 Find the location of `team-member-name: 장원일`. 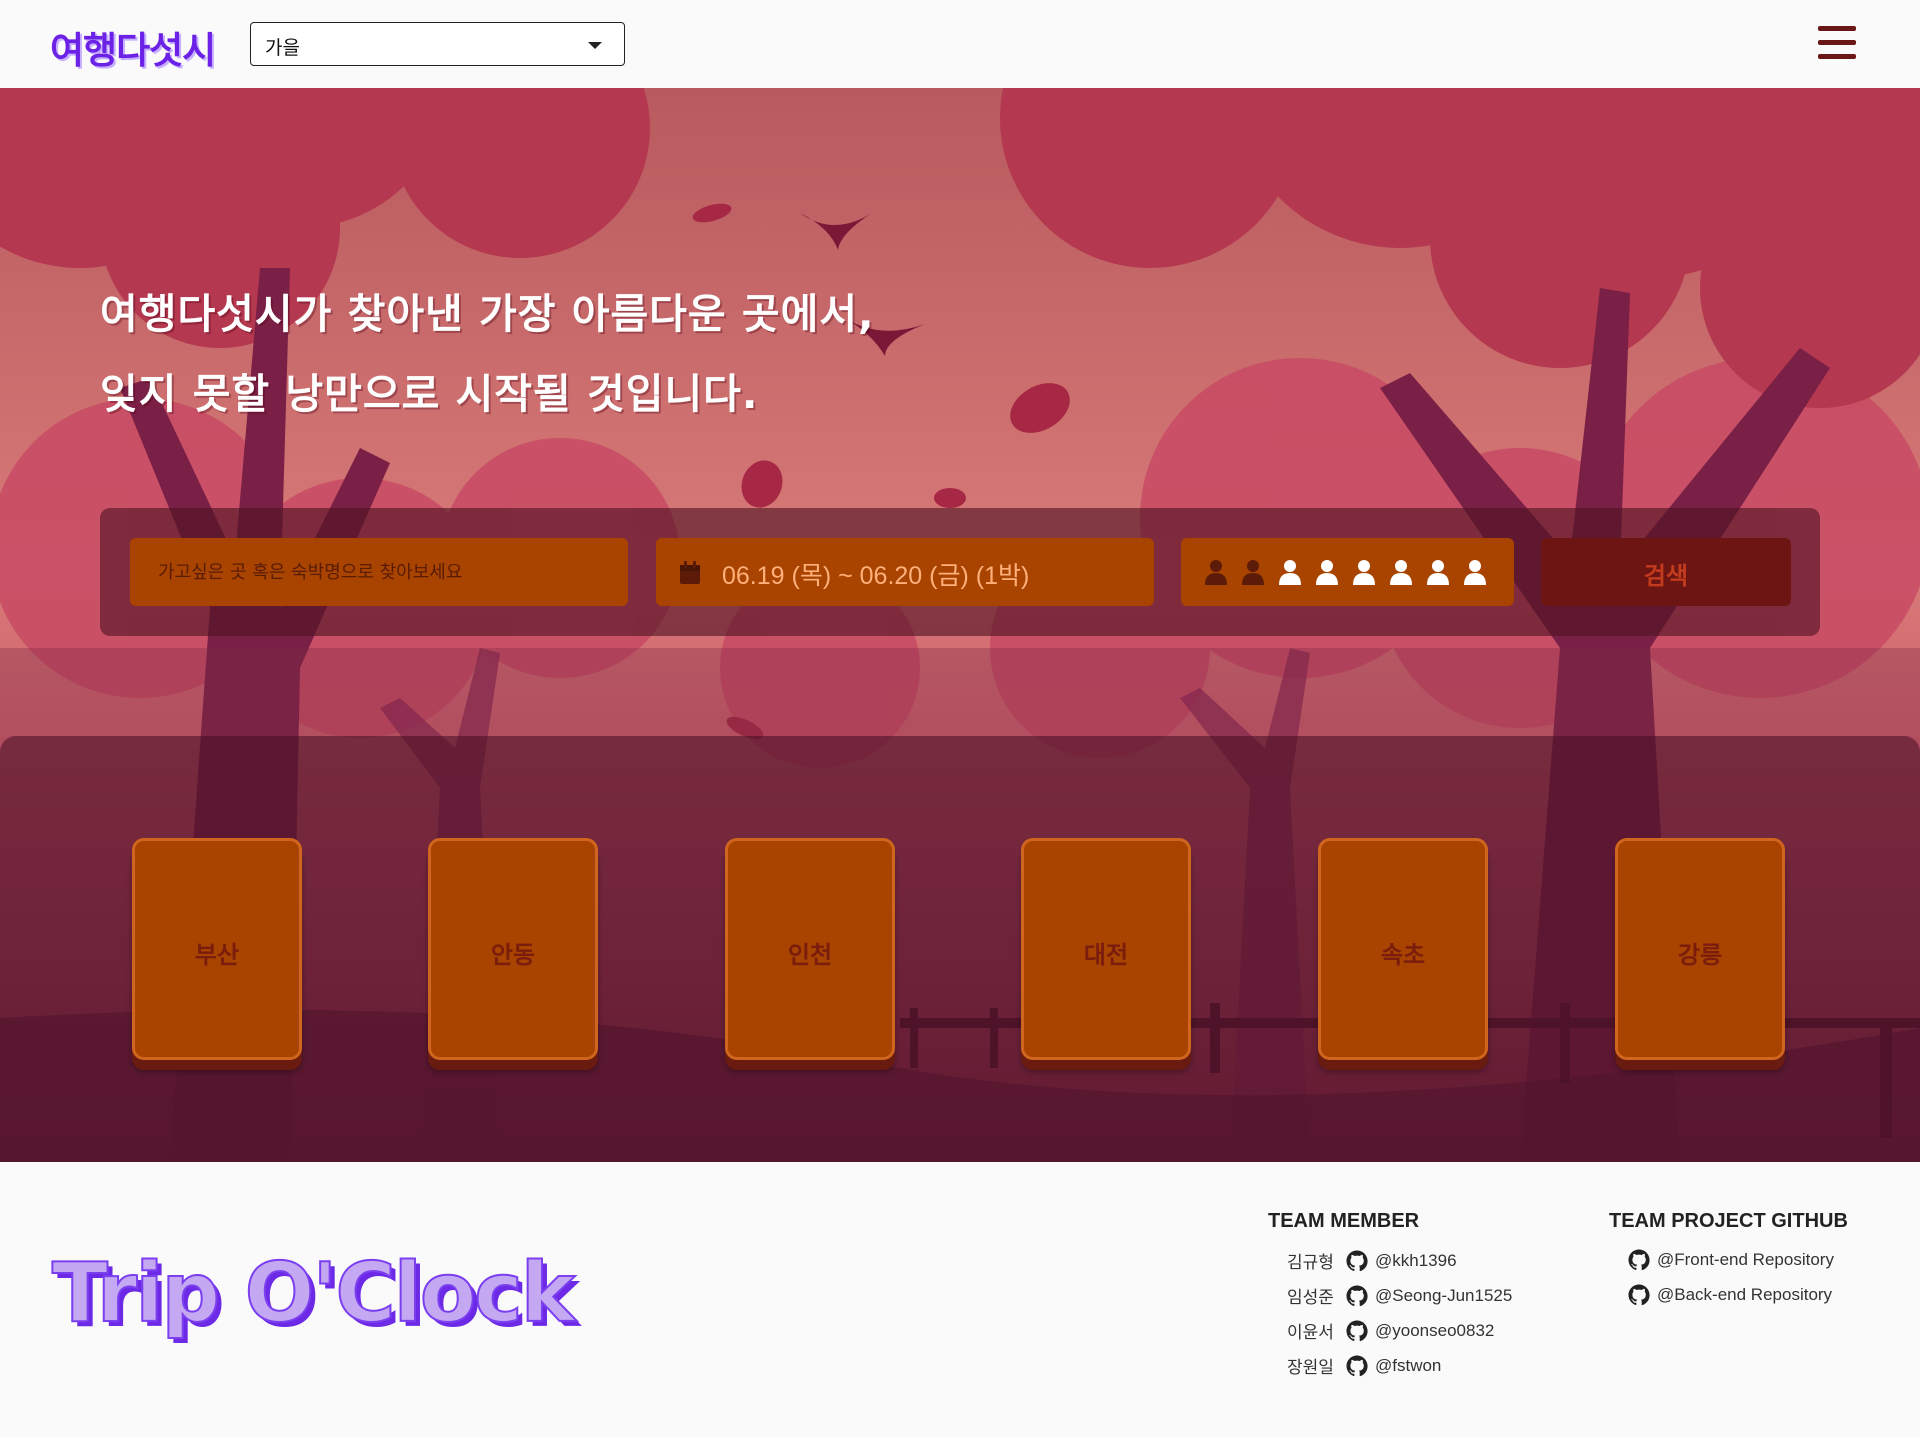

team-member-name: 장원일 is located at coordinates (1310, 1367).